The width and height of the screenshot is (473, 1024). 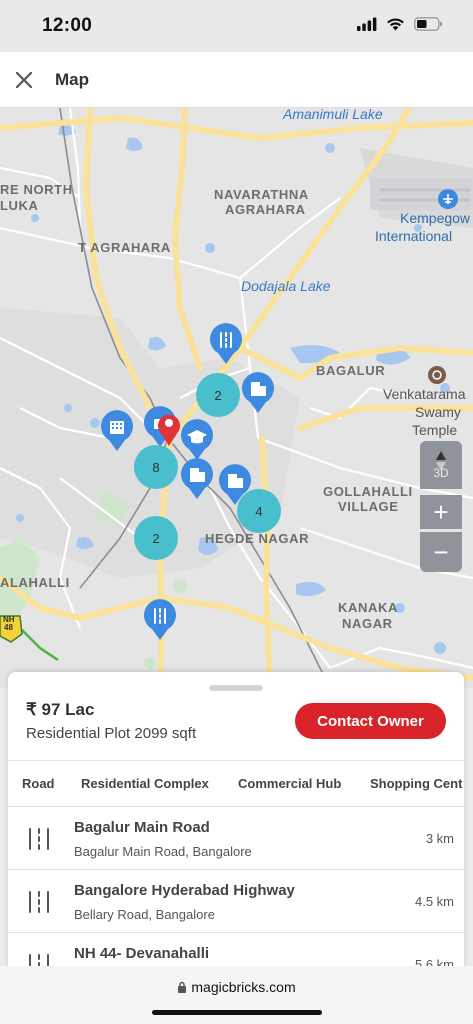 I want to click on map-3d-toggle: 3D, so click(x=441, y=465).